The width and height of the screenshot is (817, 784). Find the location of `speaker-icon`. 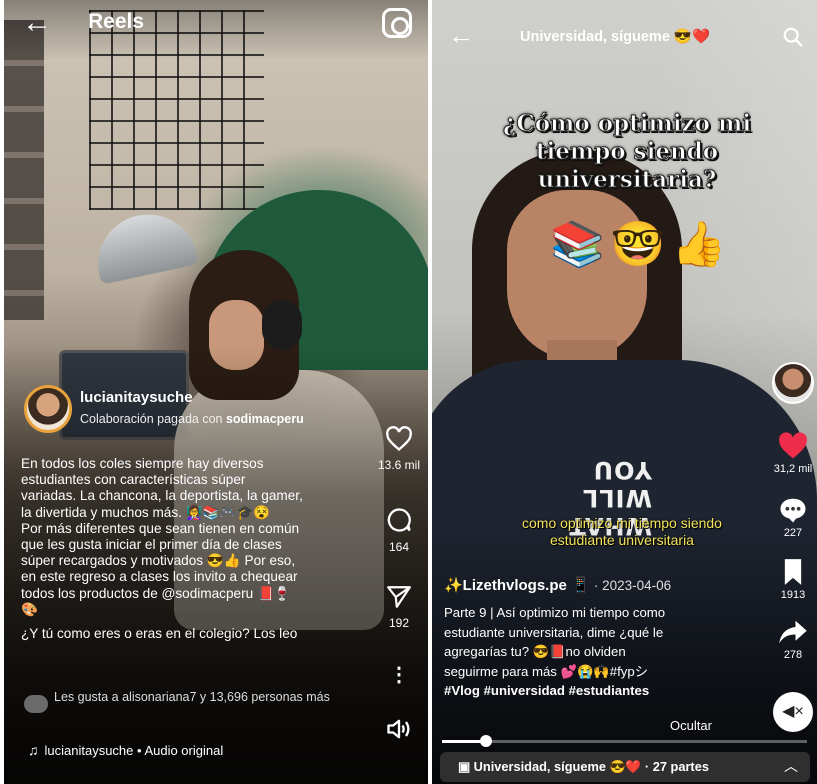

speaker-icon is located at coordinates (398, 729).